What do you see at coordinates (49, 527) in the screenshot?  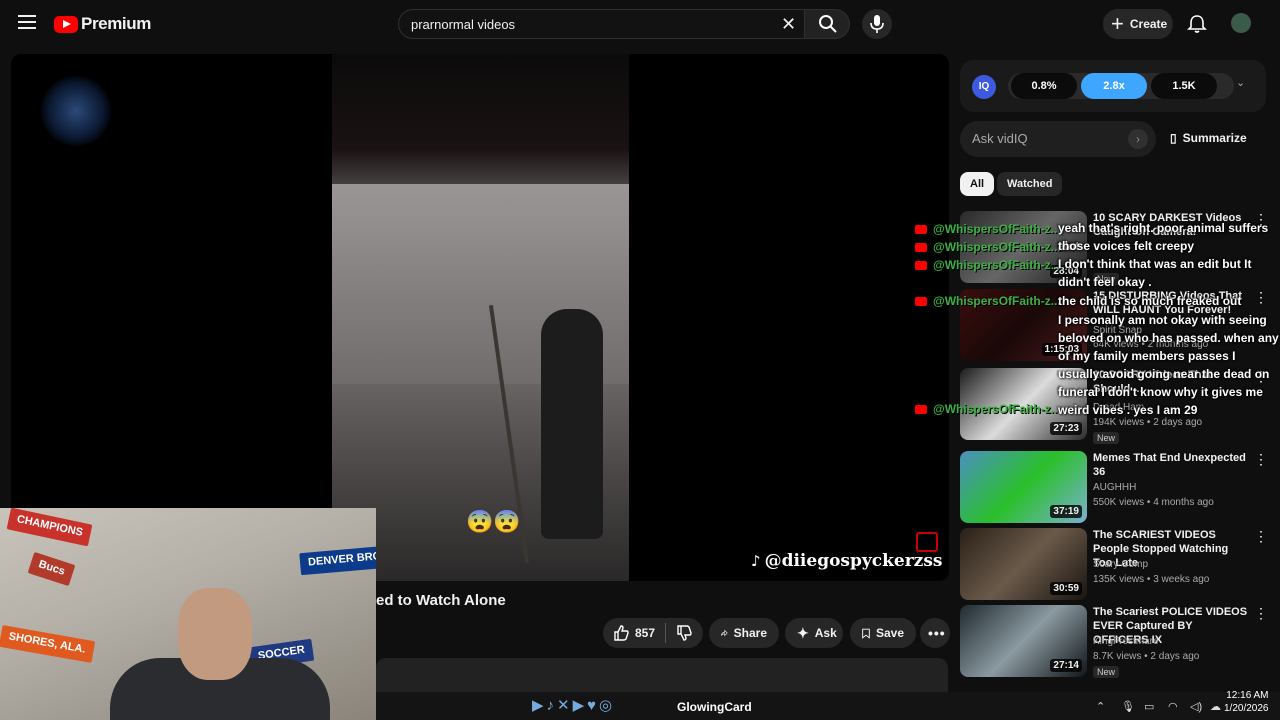 I see `pennant: CHAMPIONS` at bounding box center [49, 527].